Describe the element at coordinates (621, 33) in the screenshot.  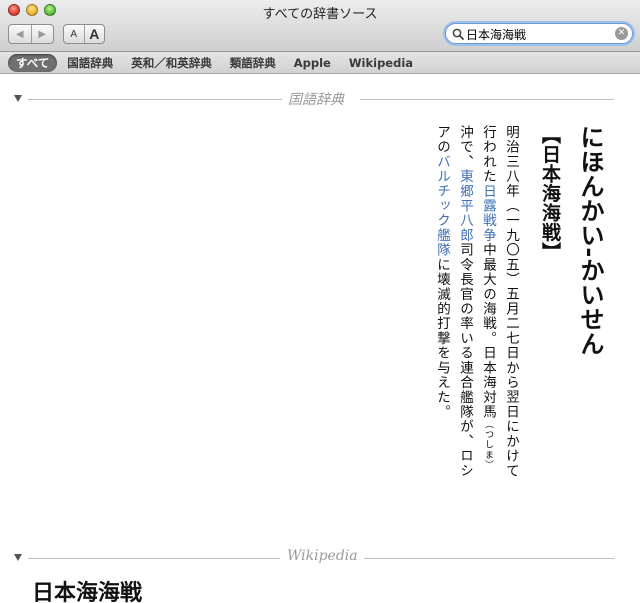
I see `clear-search-icon: ✕` at that location.